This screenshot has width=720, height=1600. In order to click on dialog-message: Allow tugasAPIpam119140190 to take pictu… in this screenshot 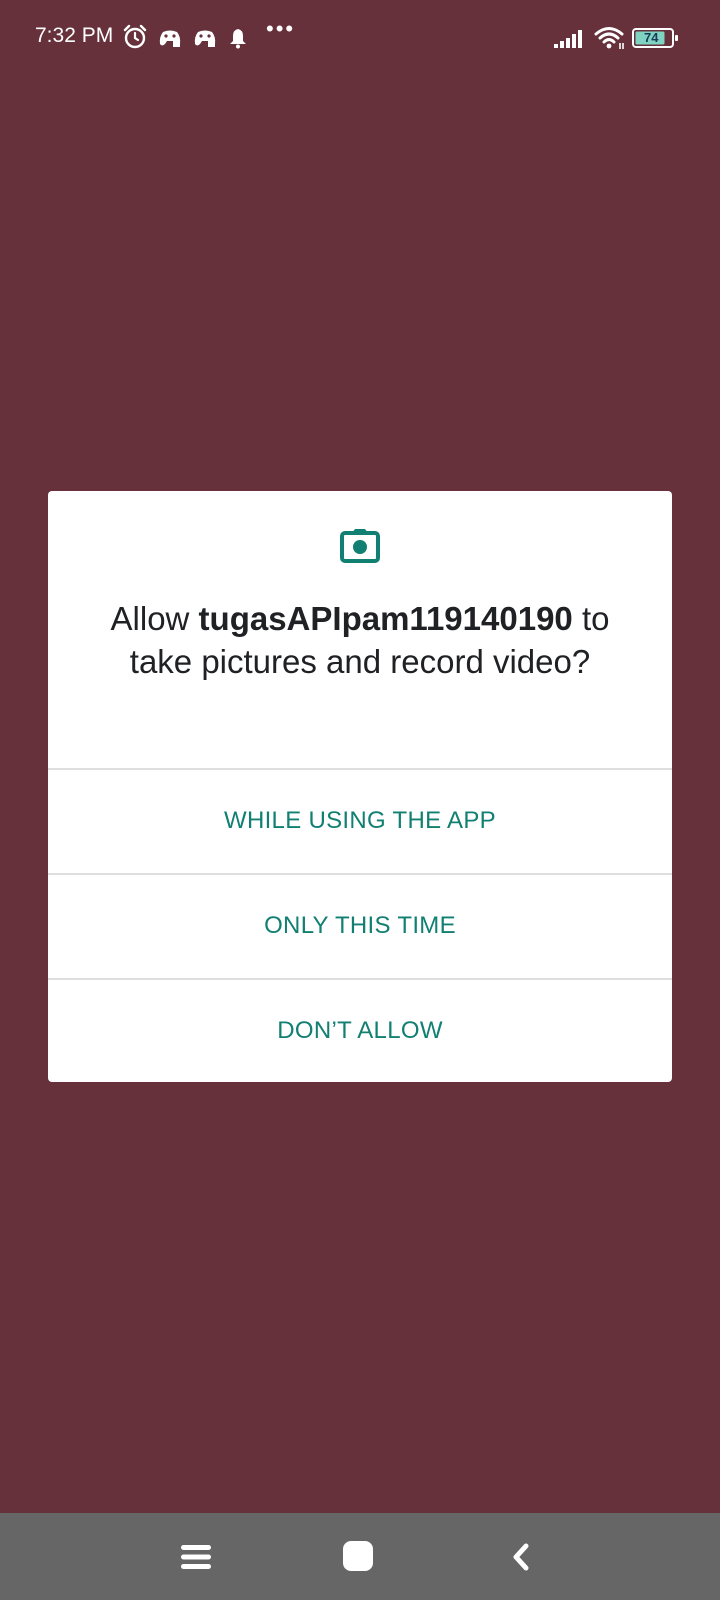, I will do `click(360, 640)`.